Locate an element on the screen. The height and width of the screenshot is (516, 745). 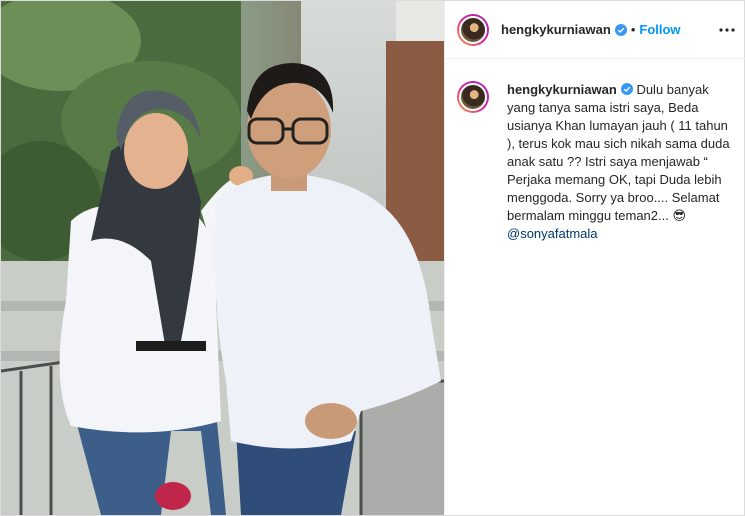
avatar-image is located at coordinates (473, 29).